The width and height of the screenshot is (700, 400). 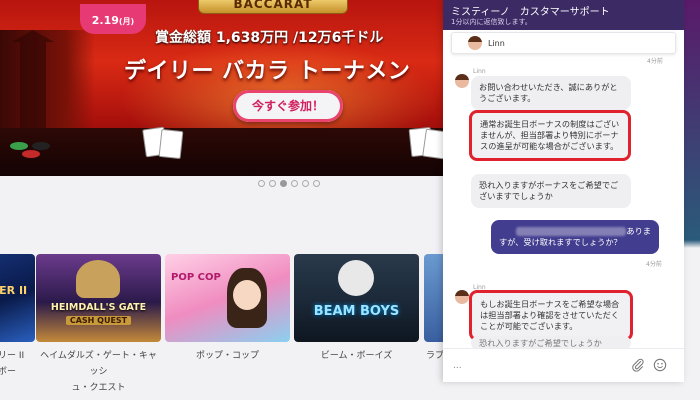 What do you see at coordinates (551, 191) in the screenshot?
I see `agent-message: 恐れ入りますがボーナスをご希望でございますでしょうか` at bounding box center [551, 191].